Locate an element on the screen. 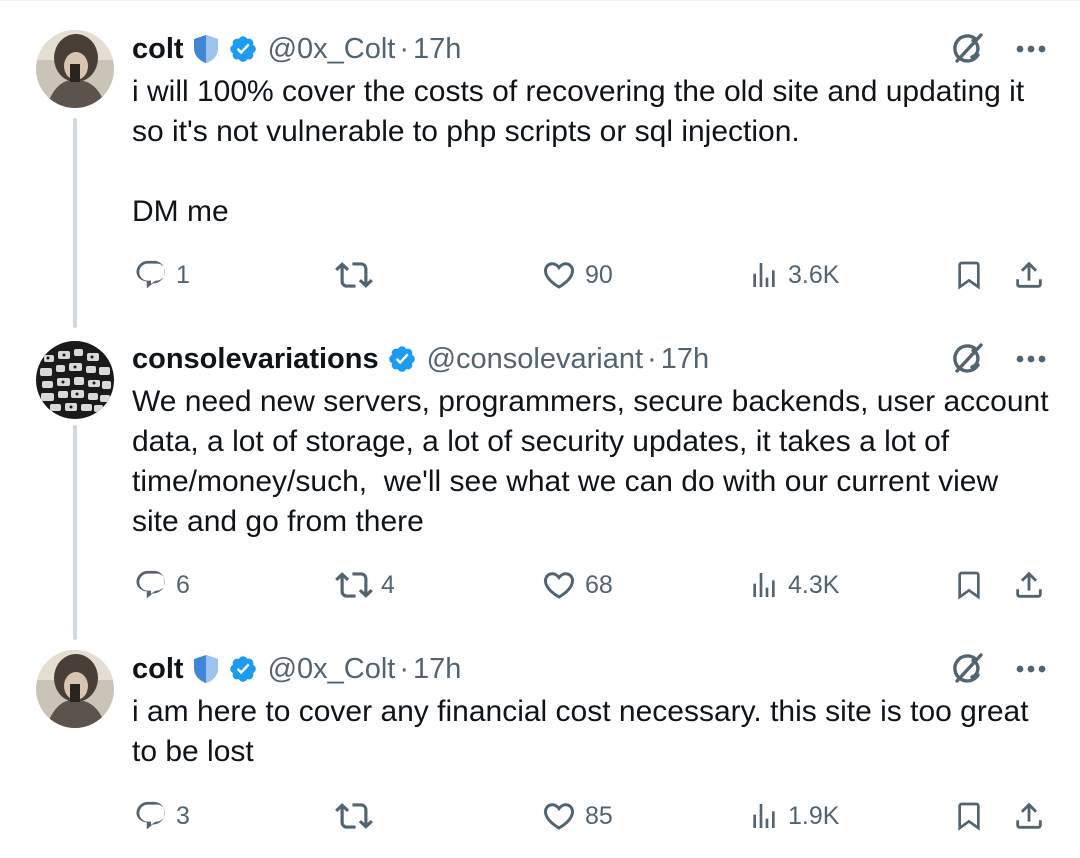 The height and width of the screenshot is (858, 1080). user-handle: @consolevariant is located at coordinates (535, 359).